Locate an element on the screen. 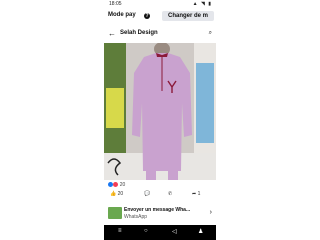 Image resolution: width=320 pixels, height=240 pixels. whatsapp-ad: Envoyer un message Wha... WhatsApp › is located at coordinates (160, 213).